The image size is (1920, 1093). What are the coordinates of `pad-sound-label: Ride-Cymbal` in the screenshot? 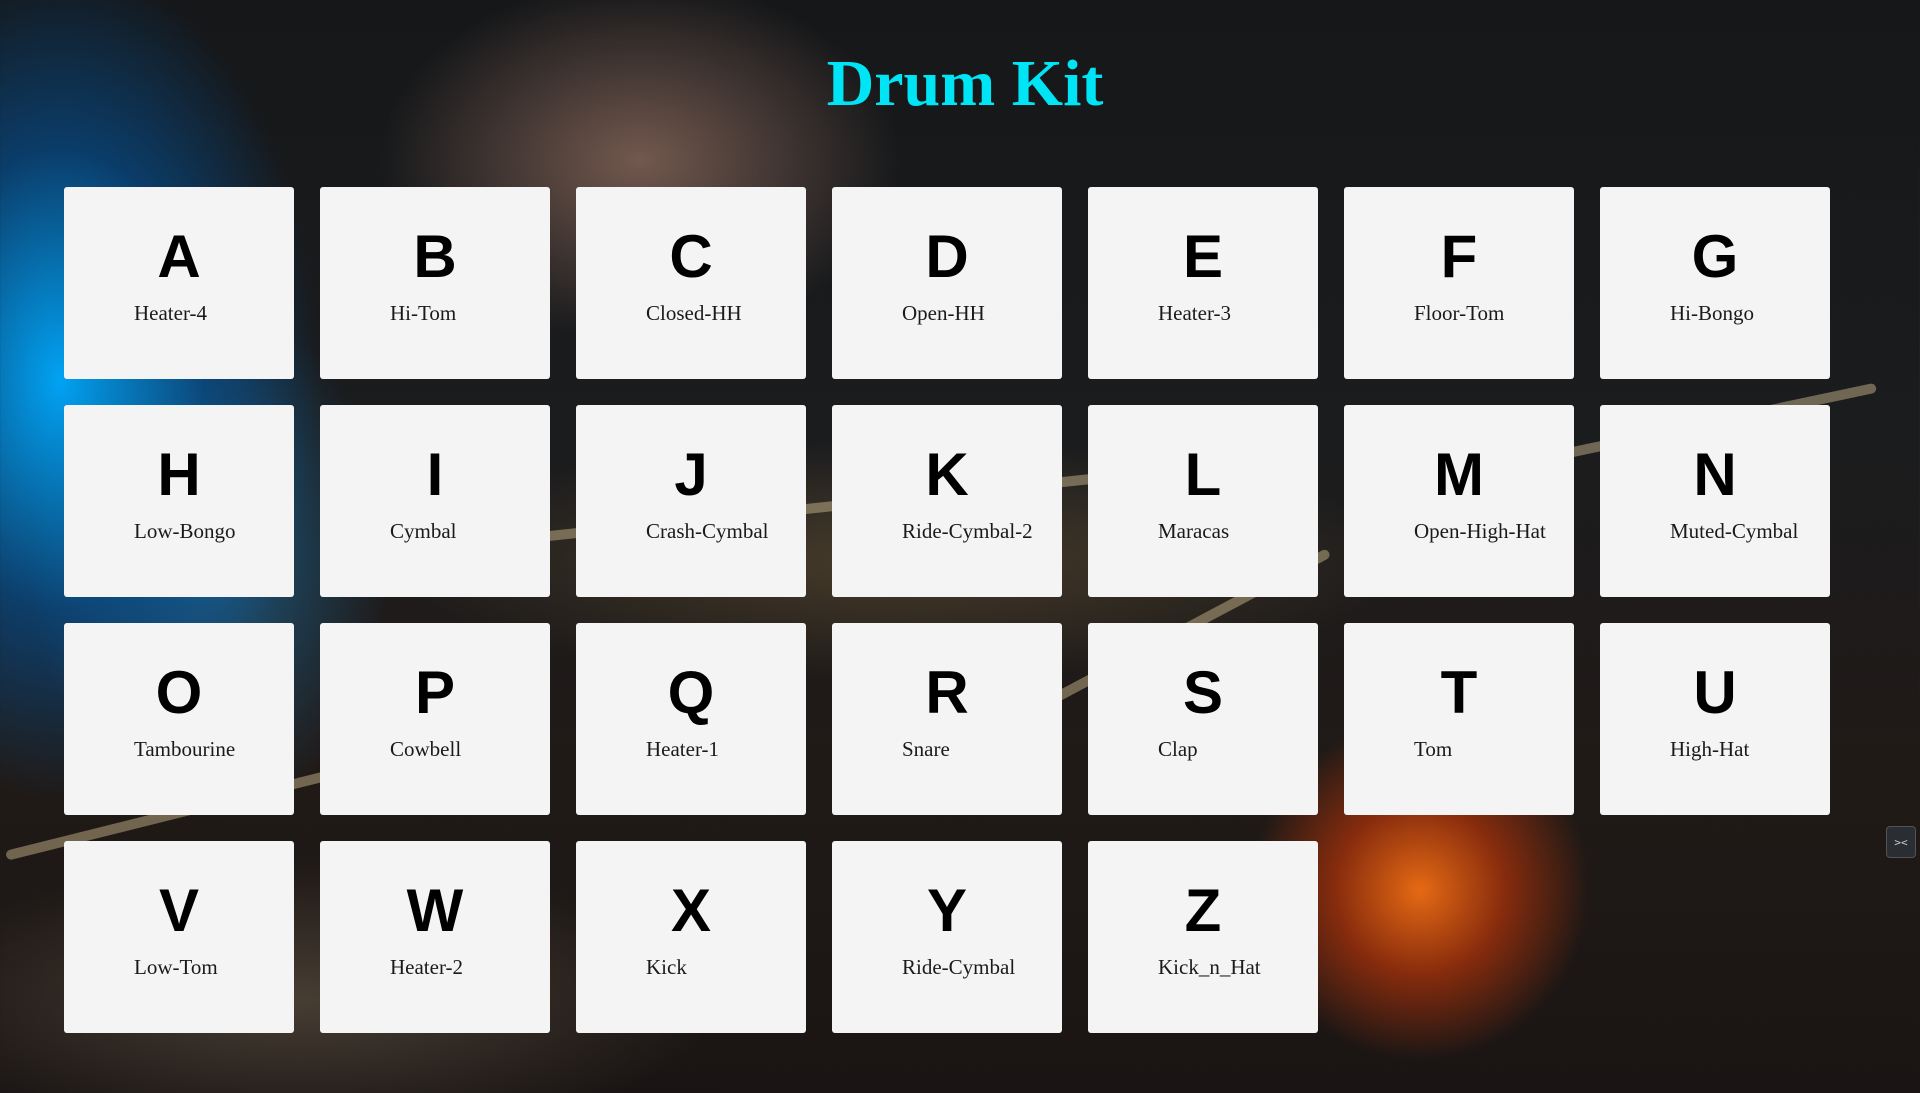 It's located at (959, 967).